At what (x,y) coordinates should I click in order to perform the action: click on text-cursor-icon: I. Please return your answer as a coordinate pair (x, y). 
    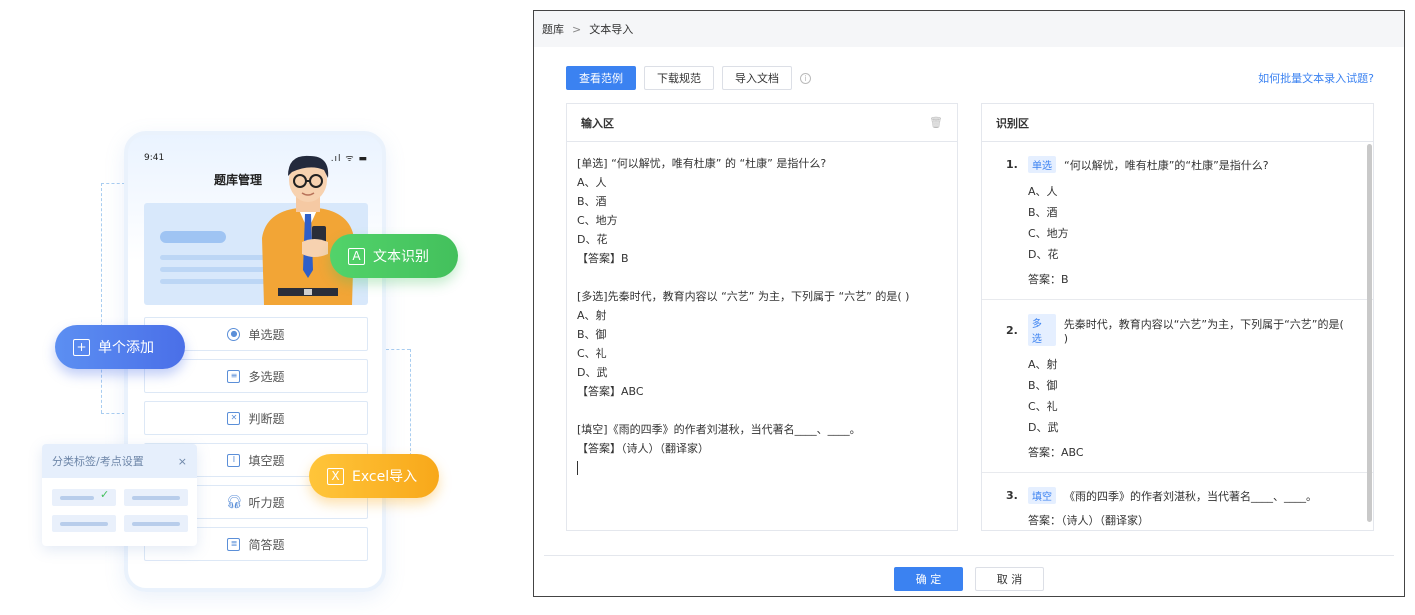
    Looking at the image, I should click on (234, 460).